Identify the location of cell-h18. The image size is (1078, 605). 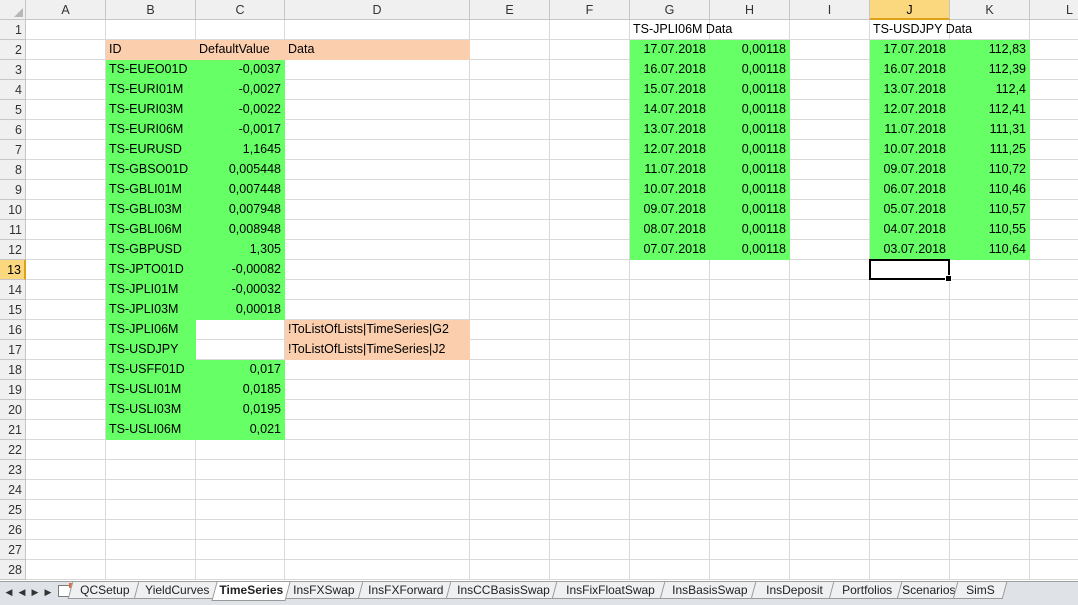
(750, 370).